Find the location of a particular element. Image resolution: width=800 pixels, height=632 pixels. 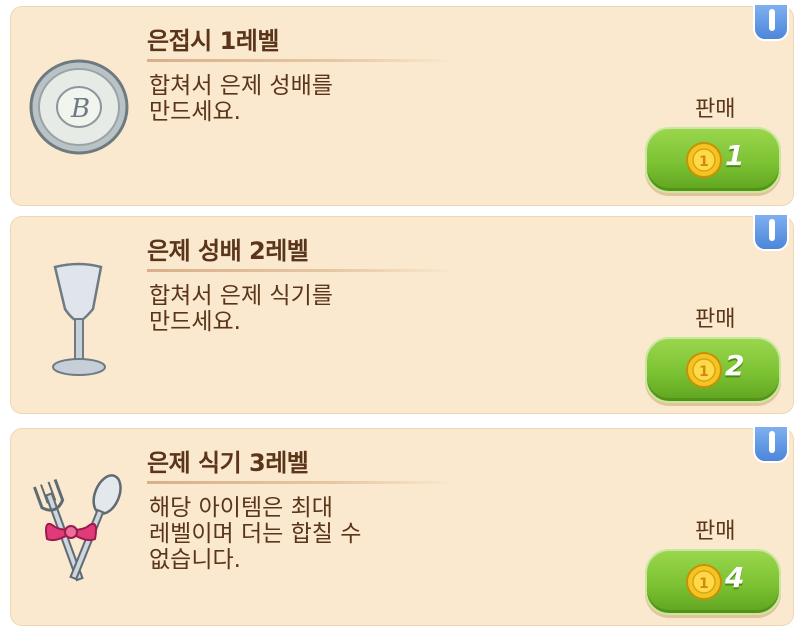

sell-price: 1 is located at coordinates (735, 155).